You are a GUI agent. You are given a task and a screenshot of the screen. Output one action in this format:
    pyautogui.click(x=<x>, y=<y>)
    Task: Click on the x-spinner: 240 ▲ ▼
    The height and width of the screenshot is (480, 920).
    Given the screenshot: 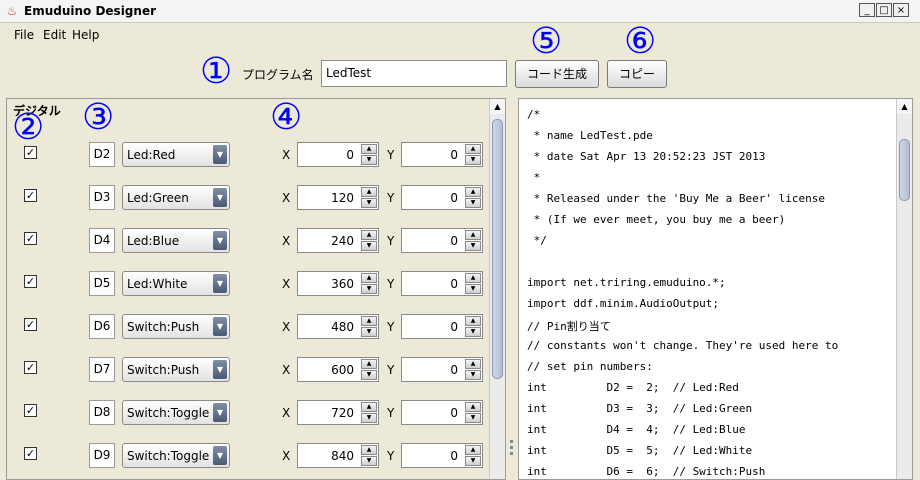 What is the action you would take?
    pyautogui.click(x=338, y=240)
    